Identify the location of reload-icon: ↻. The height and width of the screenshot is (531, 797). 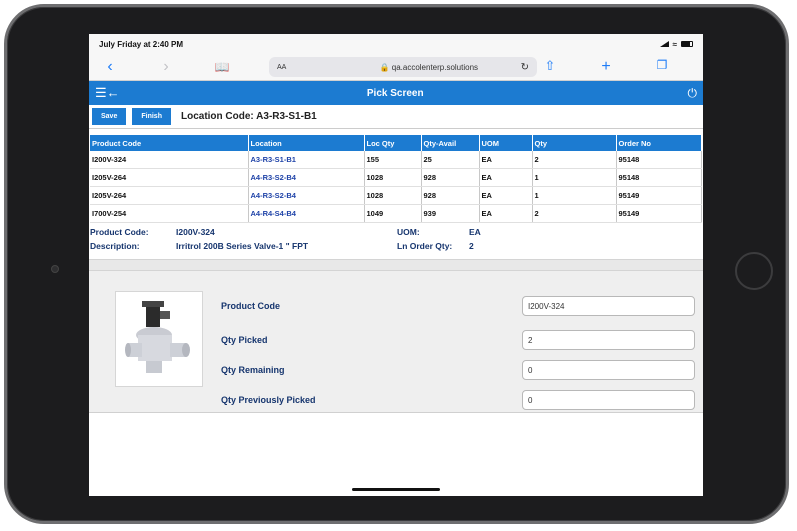
(525, 67).